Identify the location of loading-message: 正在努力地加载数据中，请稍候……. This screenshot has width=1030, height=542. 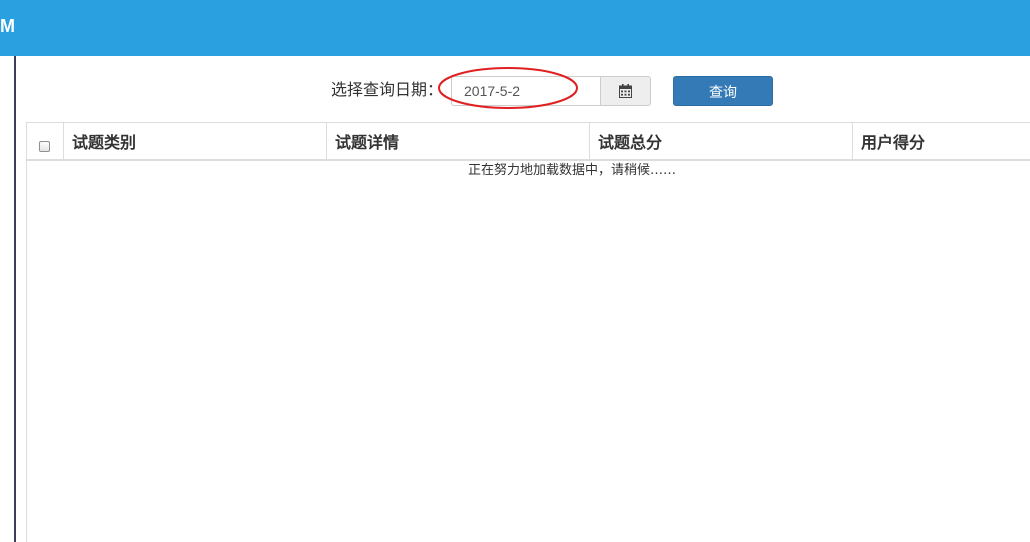
(571, 170).